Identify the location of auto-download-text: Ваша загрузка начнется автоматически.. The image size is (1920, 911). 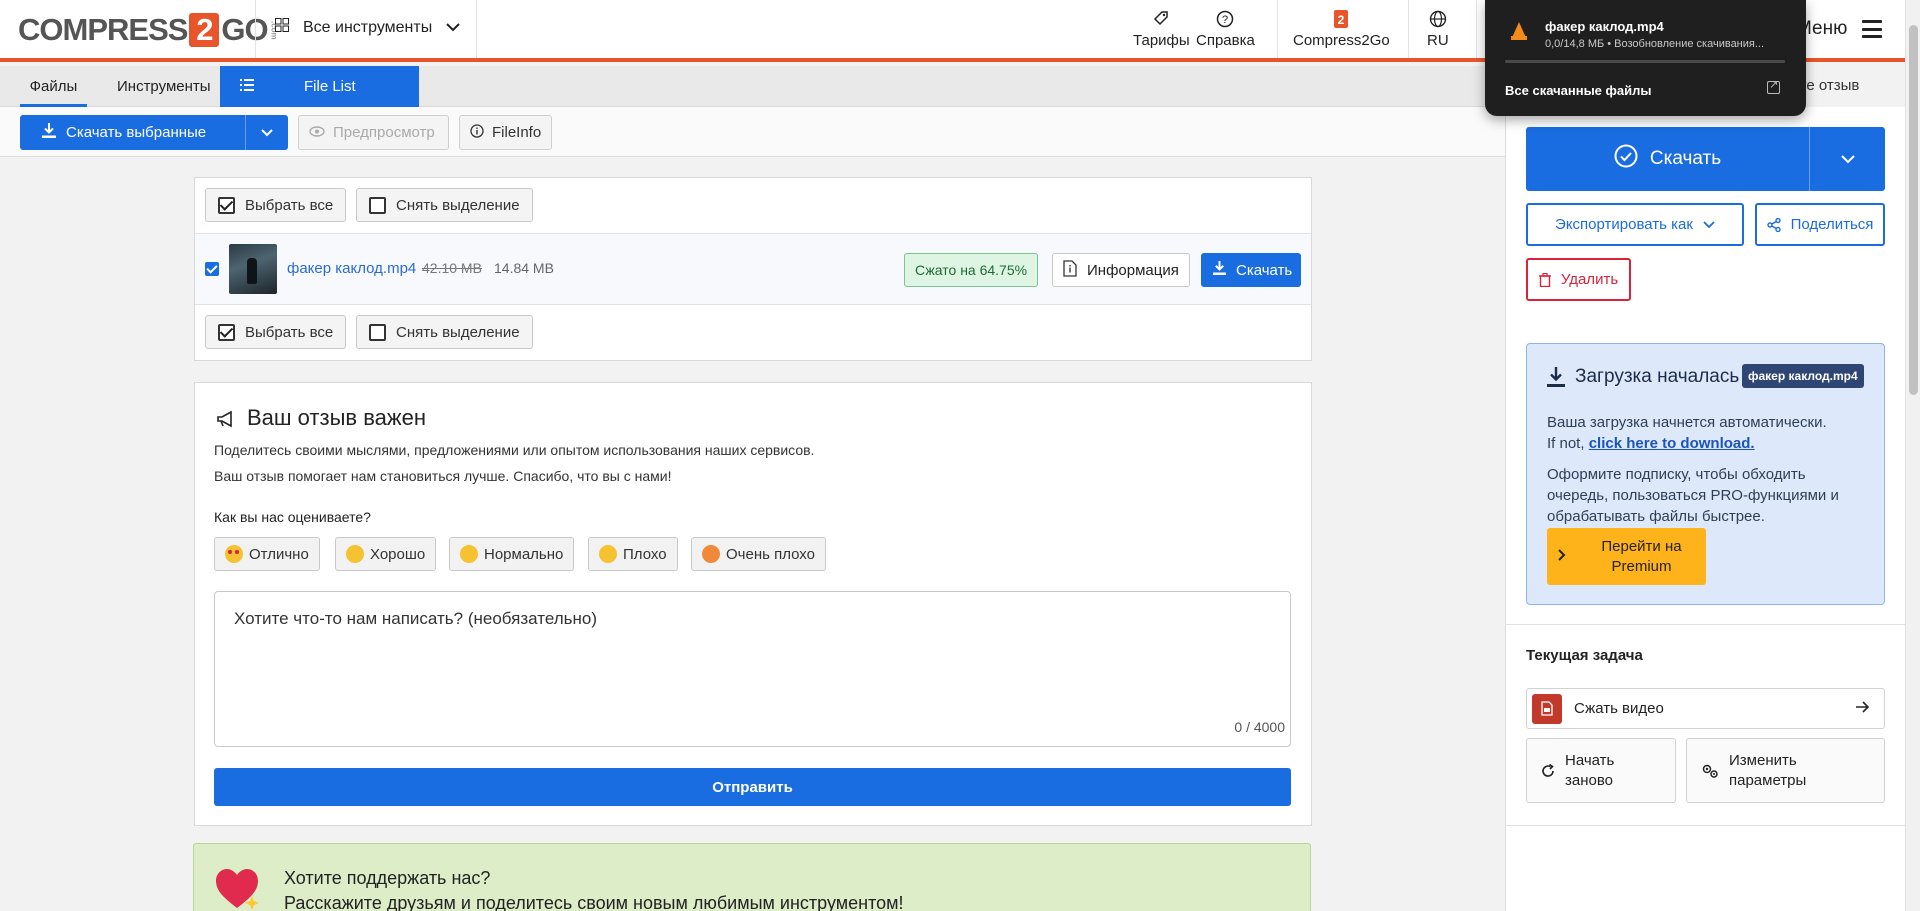
(1687, 422).